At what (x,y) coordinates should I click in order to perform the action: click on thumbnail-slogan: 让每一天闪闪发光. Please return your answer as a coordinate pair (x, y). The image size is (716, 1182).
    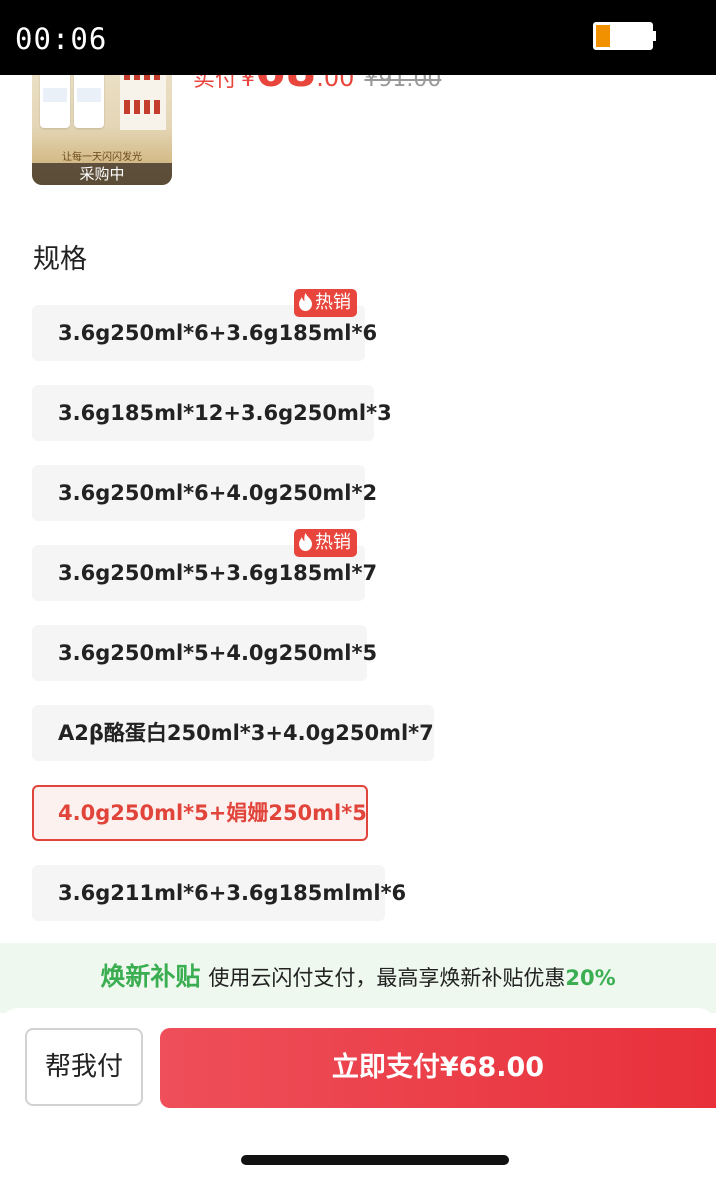
    Looking at the image, I should click on (102, 157).